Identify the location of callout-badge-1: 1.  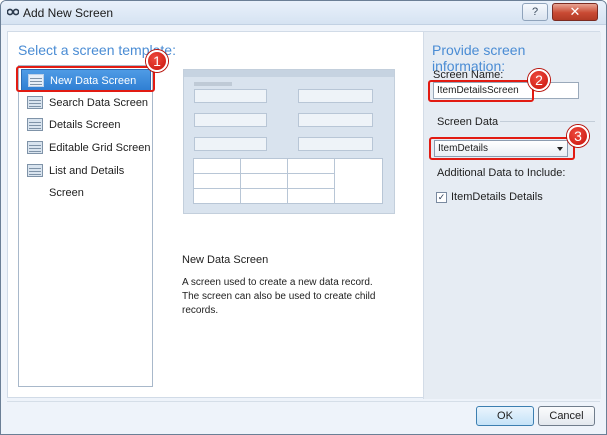
(157, 61).